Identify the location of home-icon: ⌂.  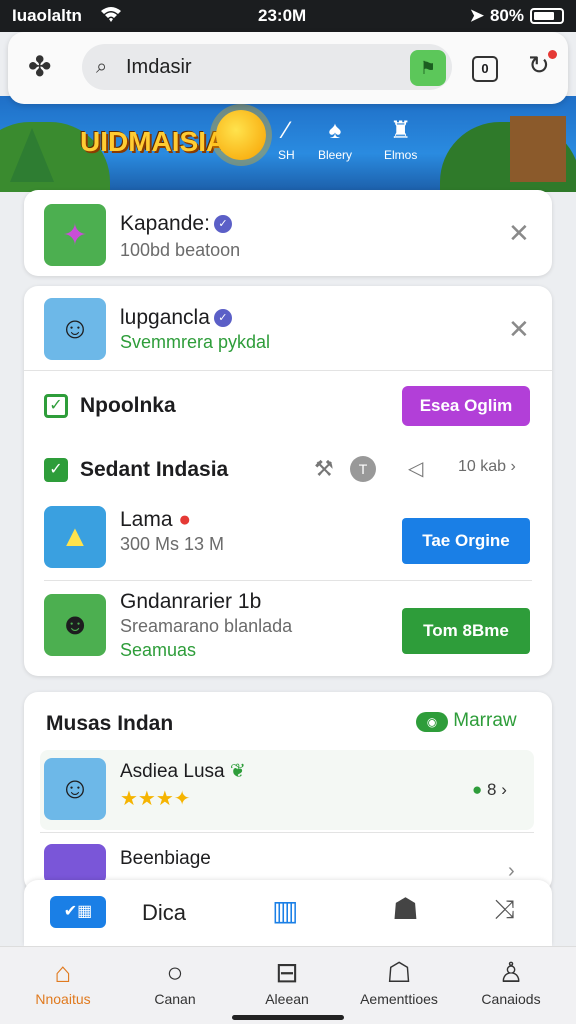
(63, 972).